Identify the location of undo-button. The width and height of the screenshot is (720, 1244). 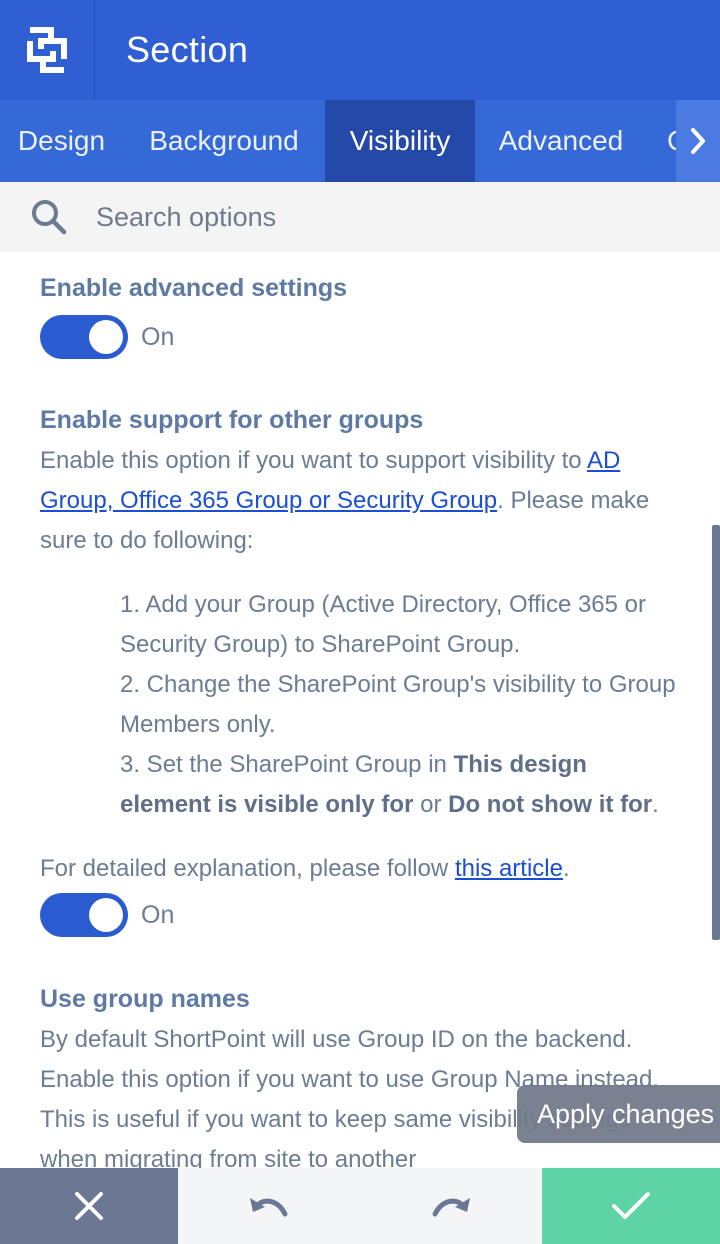
(269, 1206).